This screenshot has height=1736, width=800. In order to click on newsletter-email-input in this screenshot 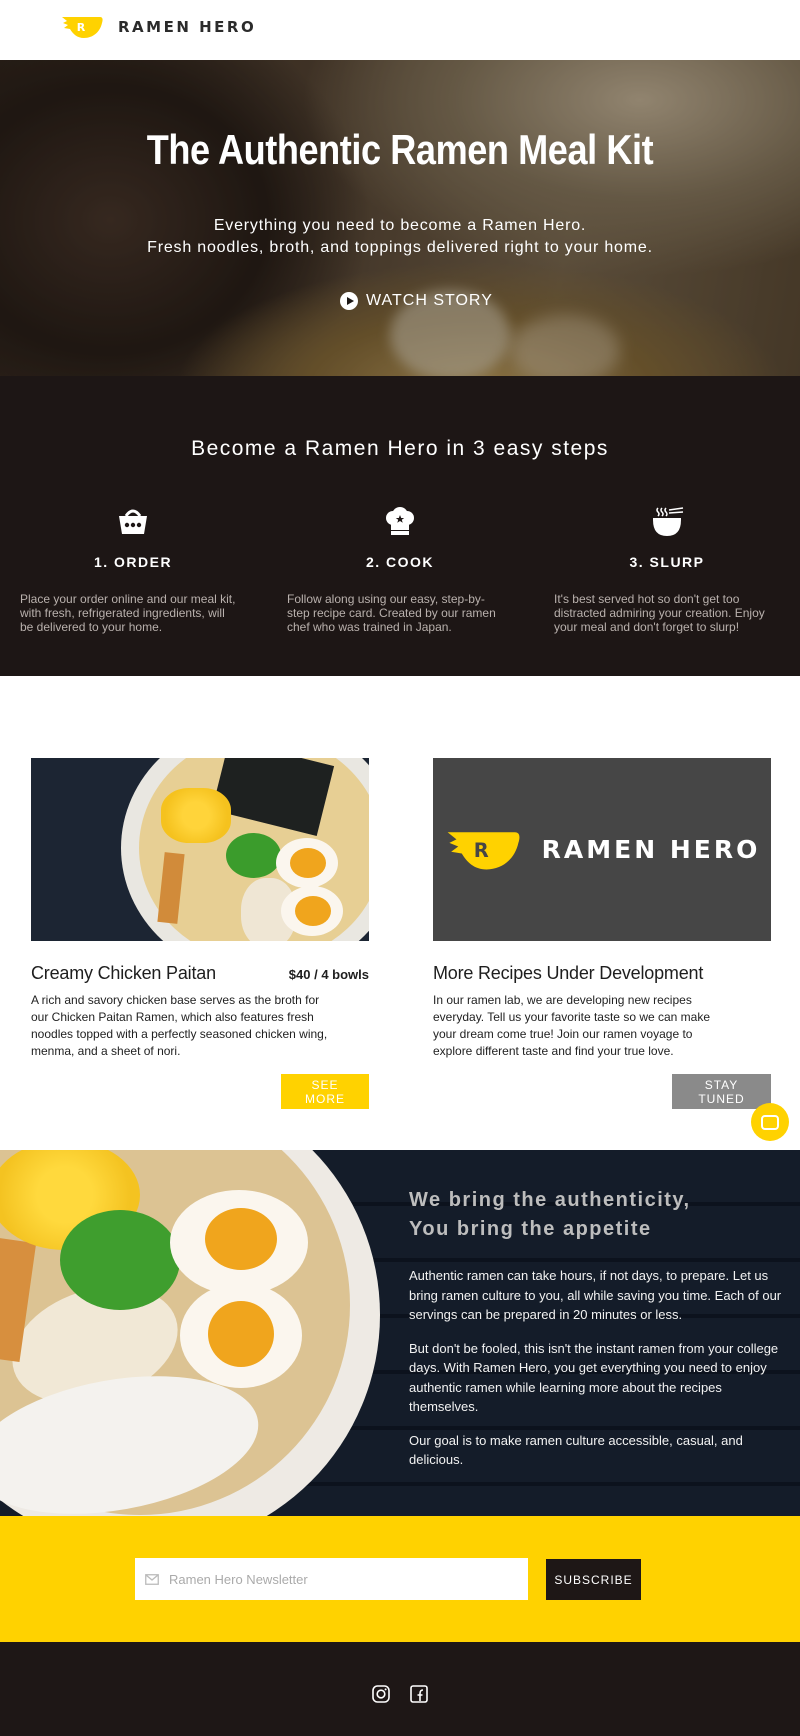, I will do `click(334, 1579)`.